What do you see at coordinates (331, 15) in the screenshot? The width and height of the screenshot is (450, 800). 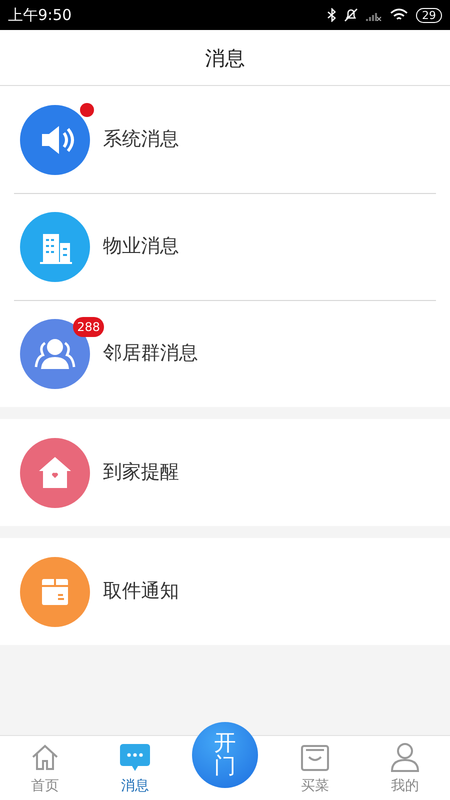 I see `bluetooth-icon` at bounding box center [331, 15].